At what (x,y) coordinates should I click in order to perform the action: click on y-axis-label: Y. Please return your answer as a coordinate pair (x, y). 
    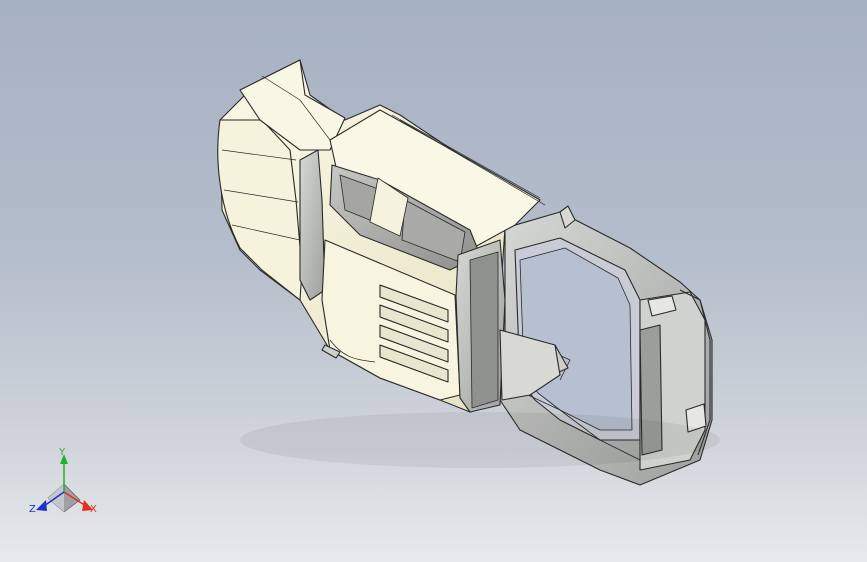
    Looking at the image, I should click on (62, 452).